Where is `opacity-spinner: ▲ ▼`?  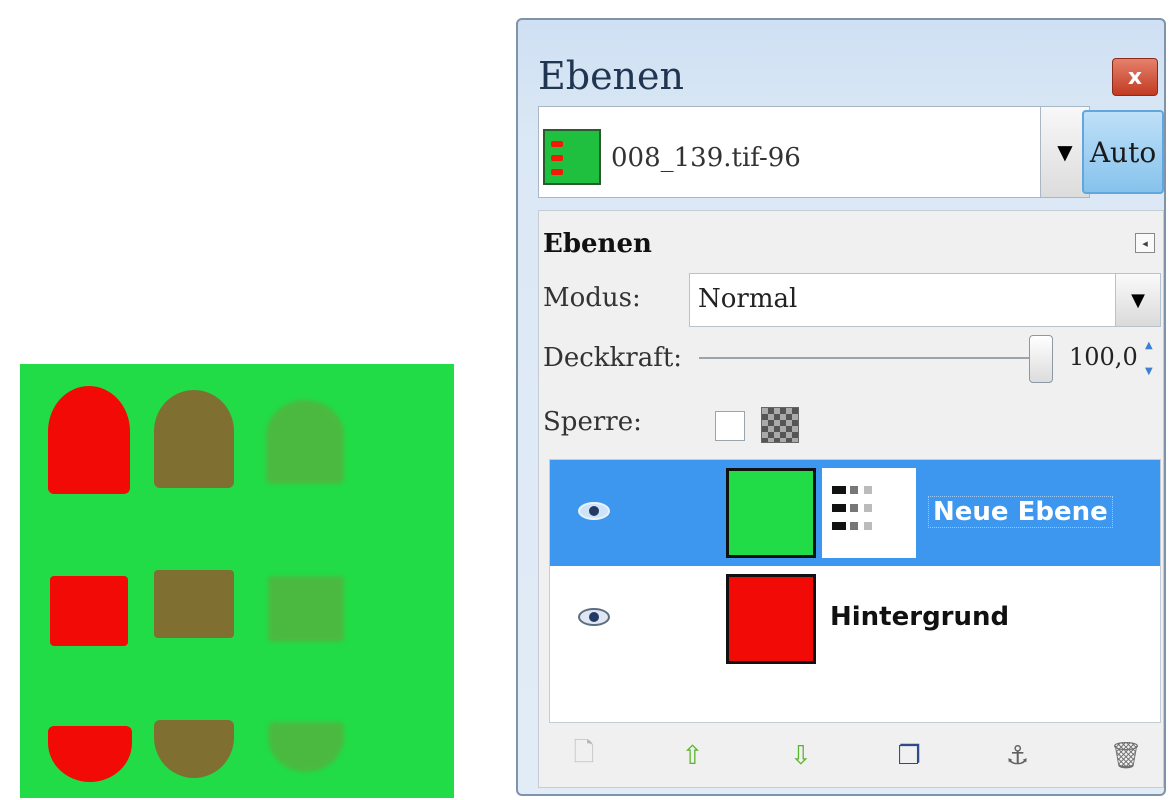 opacity-spinner: ▲ ▼ is located at coordinates (1152, 359).